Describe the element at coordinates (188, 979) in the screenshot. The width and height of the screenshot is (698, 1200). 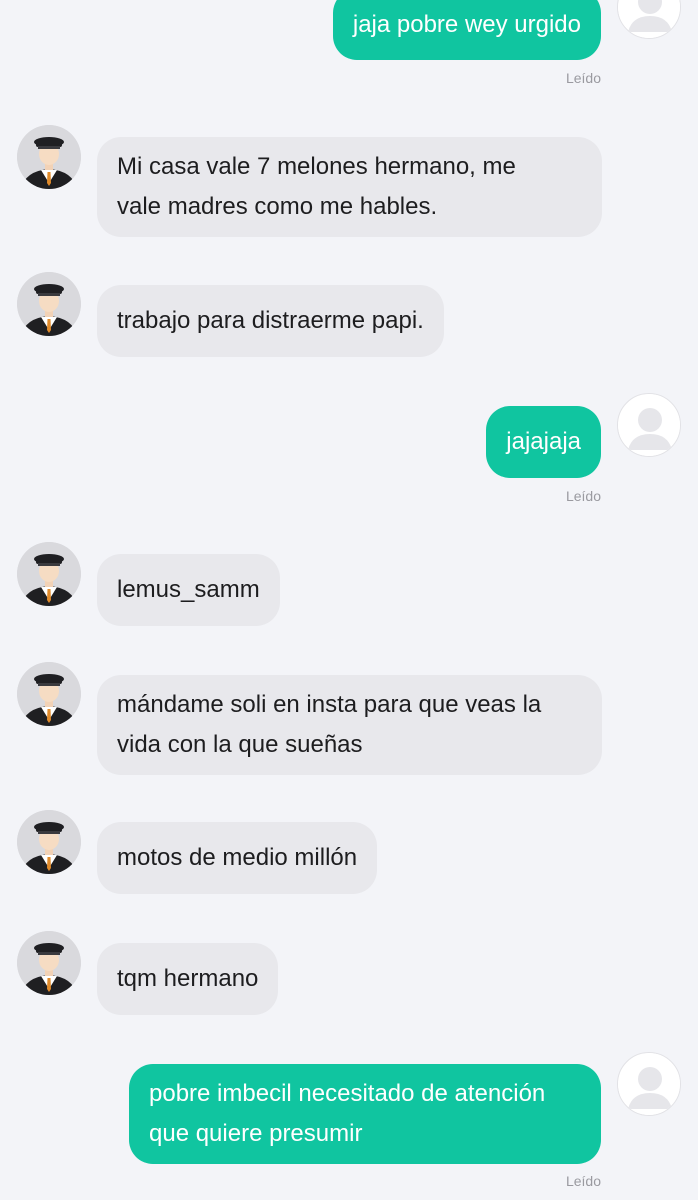
I see `message-bubble: tqm hermano` at that location.